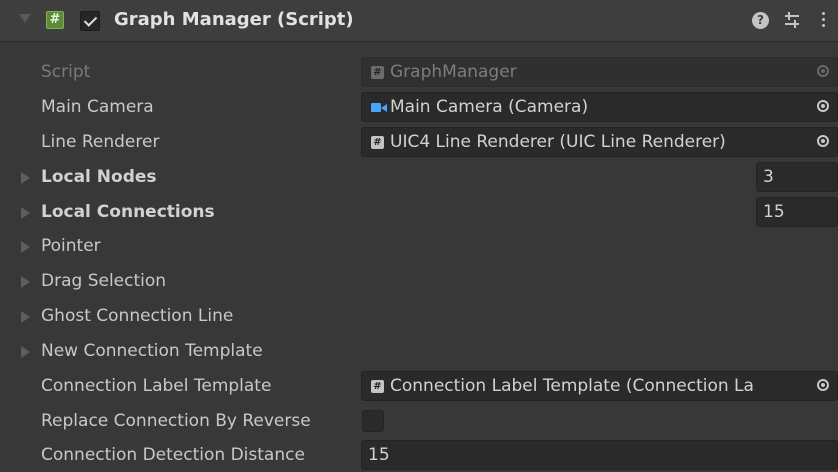 The height and width of the screenshot is (472, 838). I want to click on script-object-field: # GraphManager, so click(599, 72).